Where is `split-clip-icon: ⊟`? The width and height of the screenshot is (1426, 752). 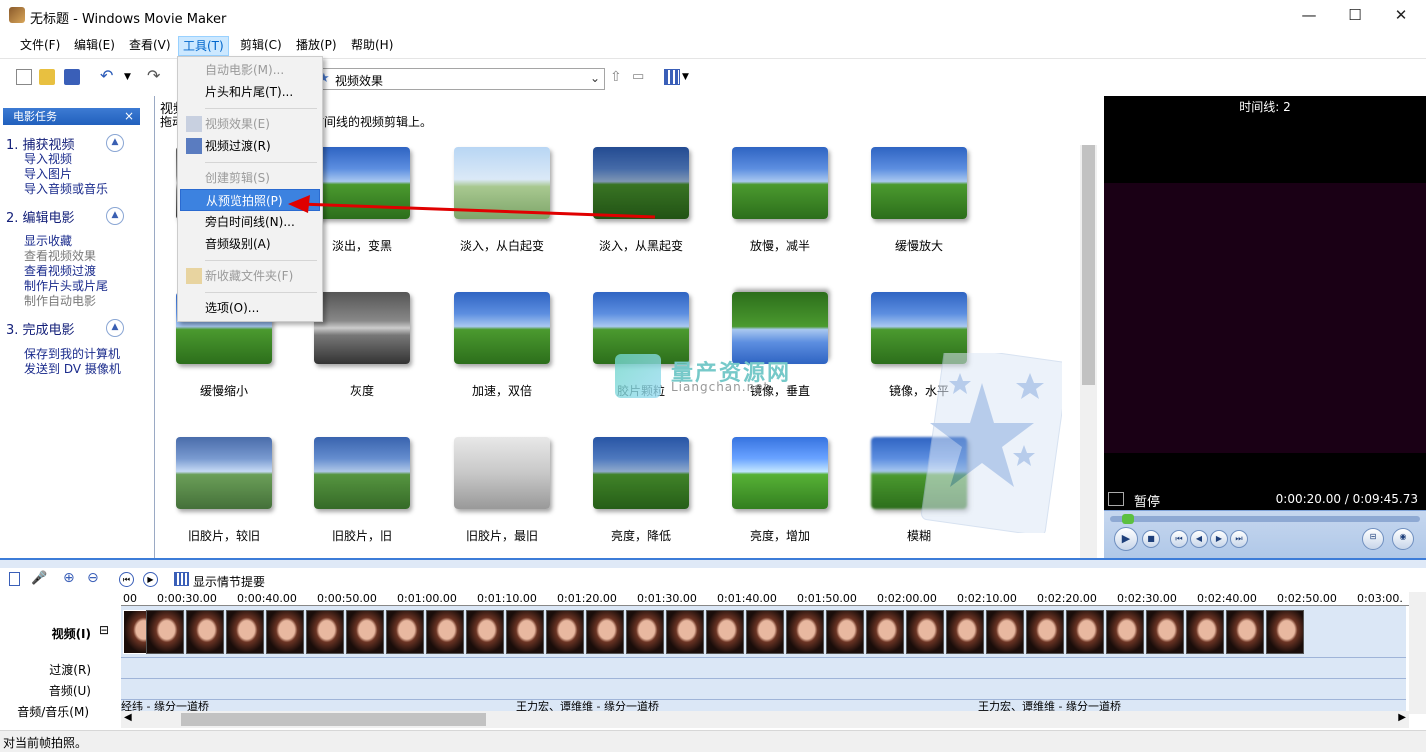
split-clip-icon: ⊟ is located at coordinates (1373, 539).